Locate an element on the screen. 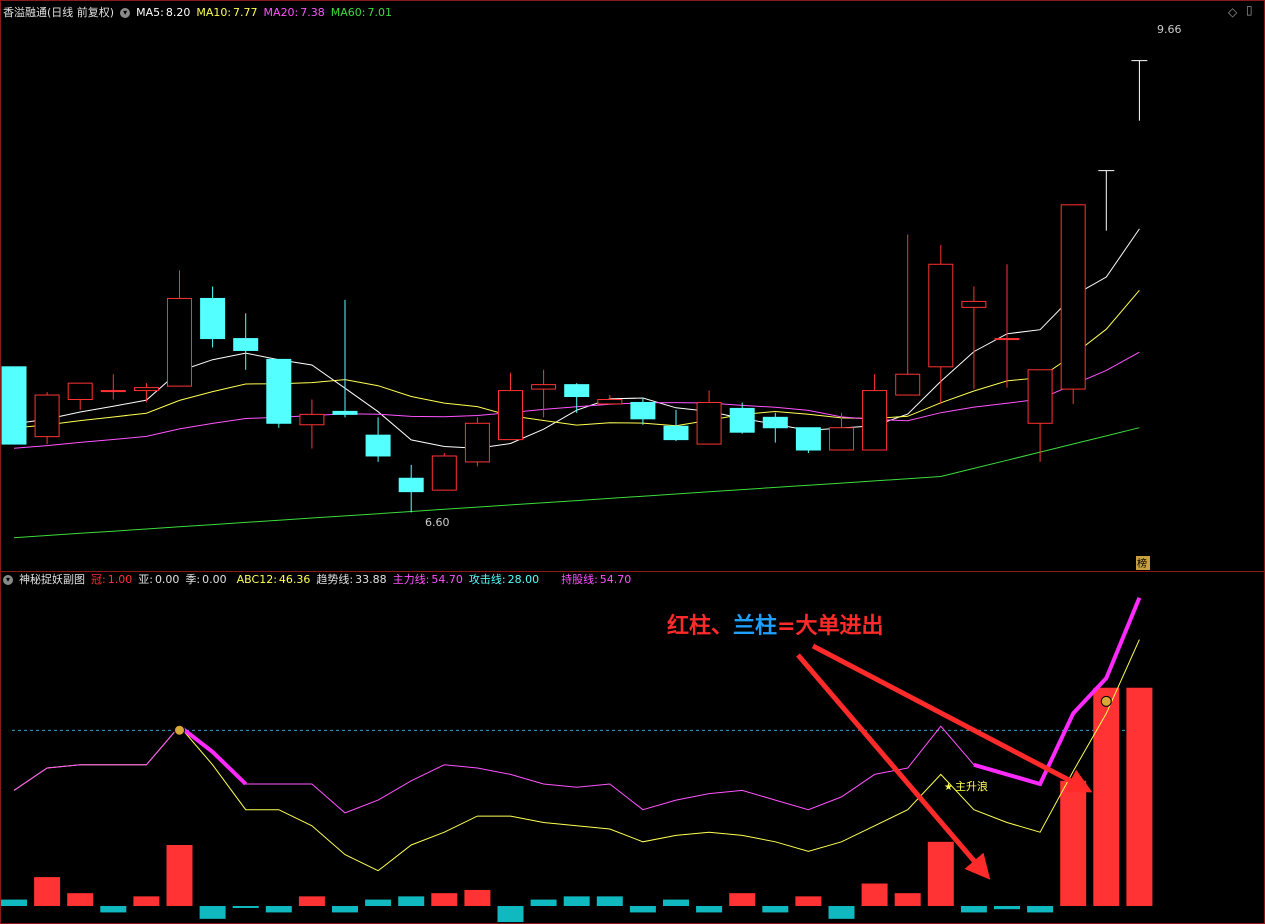 Image resolution: width=1265 pixels, height=924 pixels. annotation-rest: =大单进出 is located at coordinates (830, 626).